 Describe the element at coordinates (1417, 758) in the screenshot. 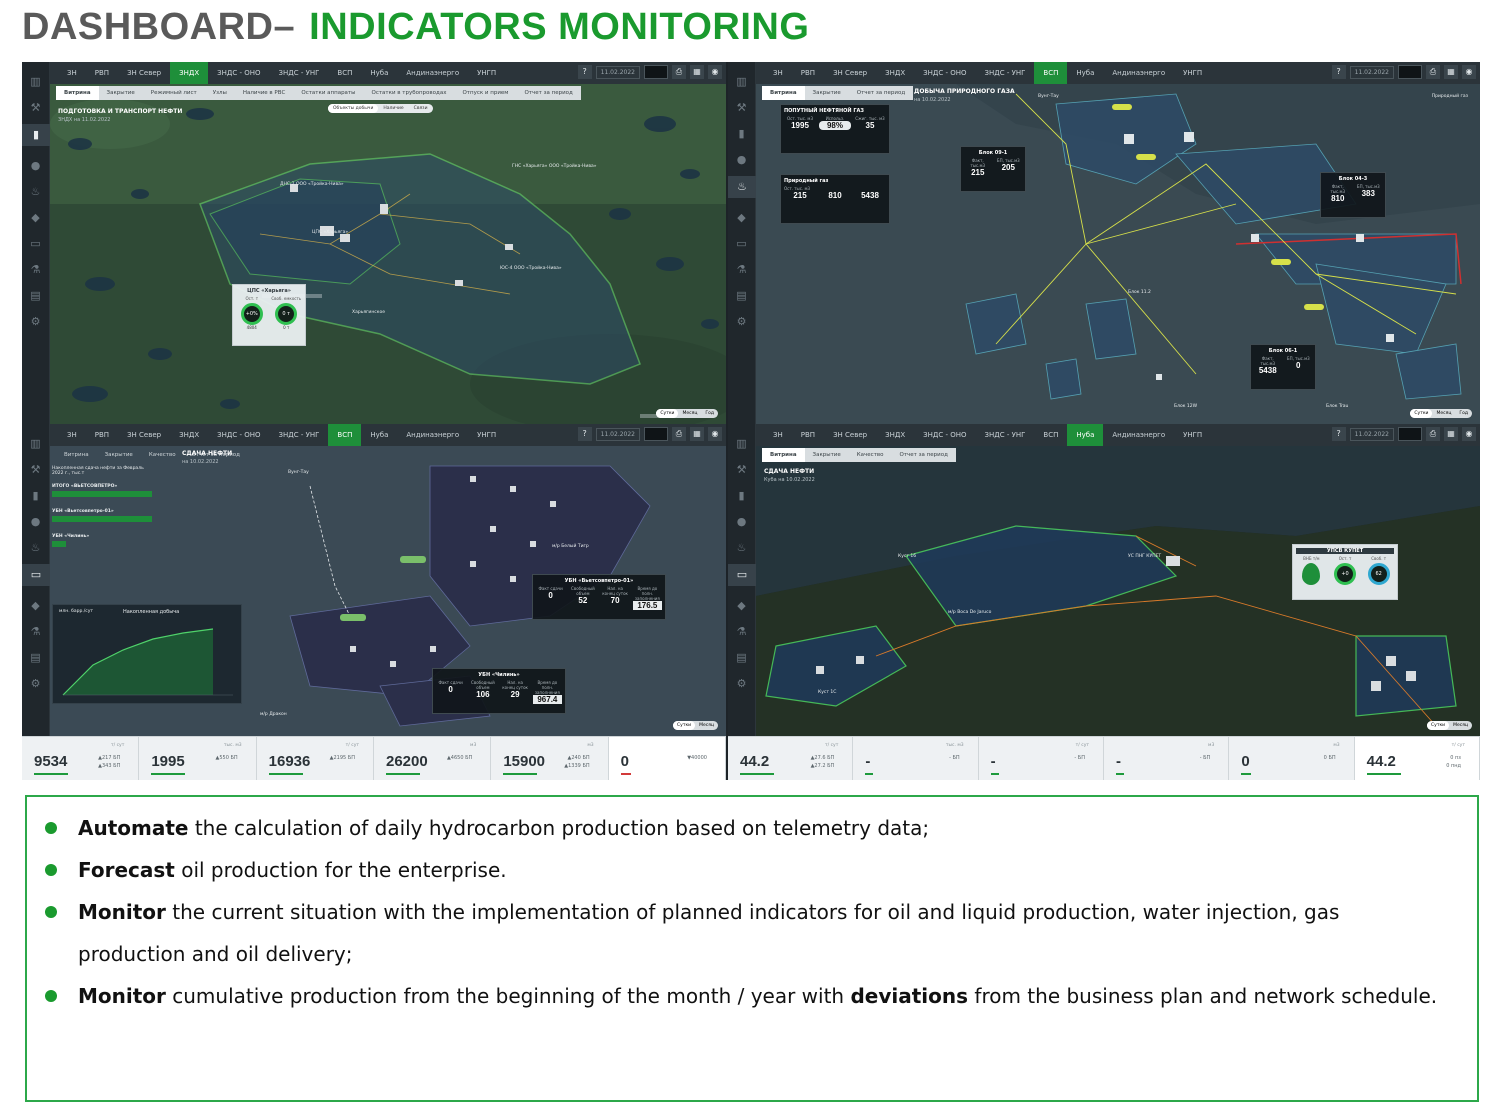

I see `kpi-delivery: т/ сут 44.2 0 пз 0 пнд` at that location.